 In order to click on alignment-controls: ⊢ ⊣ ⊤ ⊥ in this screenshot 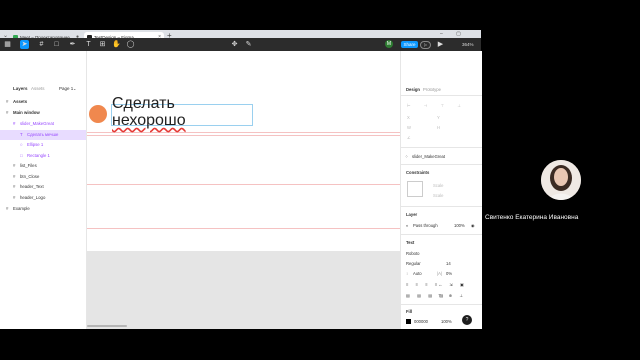, I will do `click(437, 105)`.